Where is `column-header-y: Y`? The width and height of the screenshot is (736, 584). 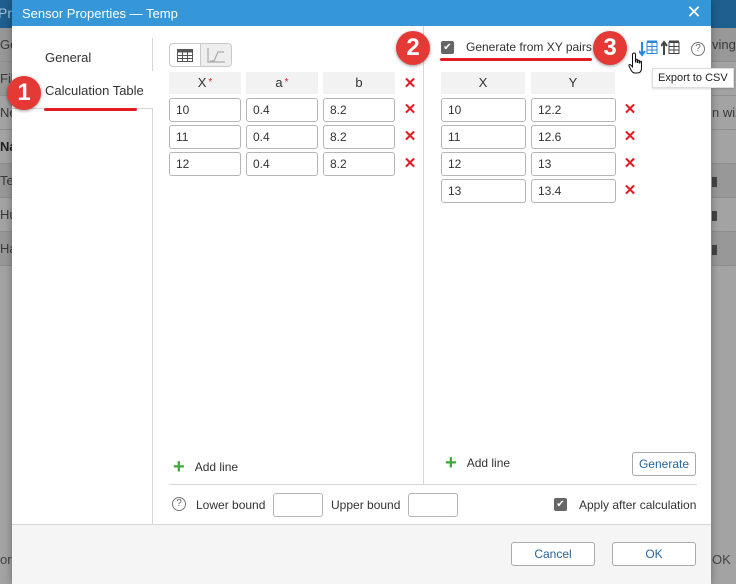 column-header-y: Y is located at coordinates (573, 83).